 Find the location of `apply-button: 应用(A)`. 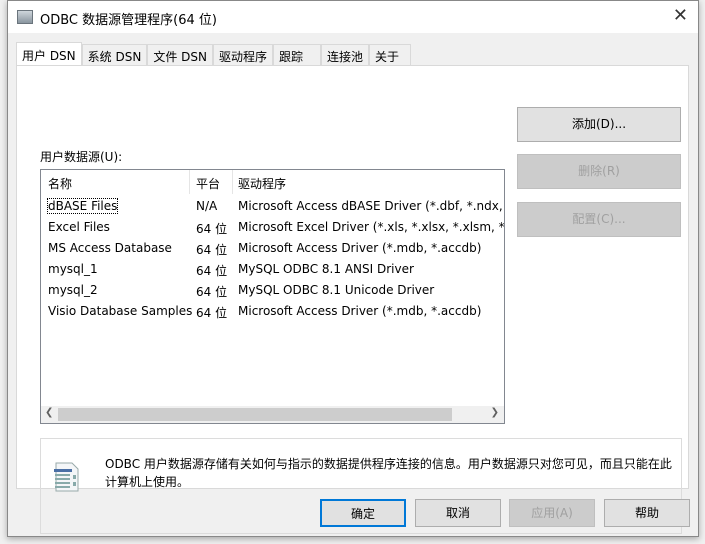

apply-button: 应用(A) is located at coordinates (552, 513).